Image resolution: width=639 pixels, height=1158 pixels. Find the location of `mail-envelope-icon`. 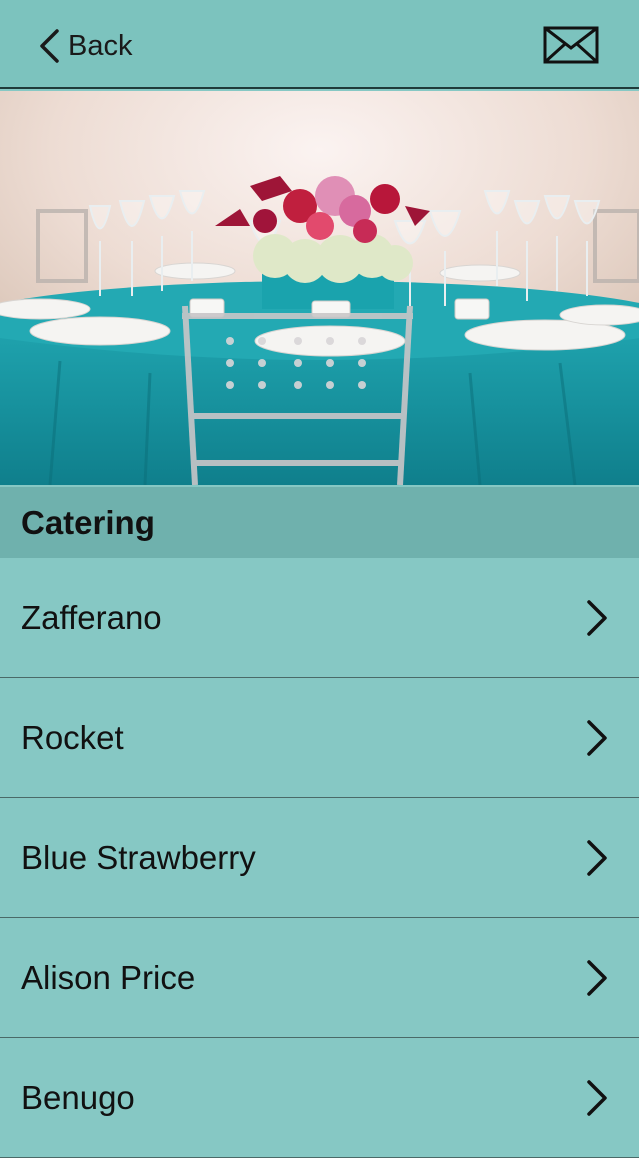

mail-envelope-icon is located at coordinates (571, 45).